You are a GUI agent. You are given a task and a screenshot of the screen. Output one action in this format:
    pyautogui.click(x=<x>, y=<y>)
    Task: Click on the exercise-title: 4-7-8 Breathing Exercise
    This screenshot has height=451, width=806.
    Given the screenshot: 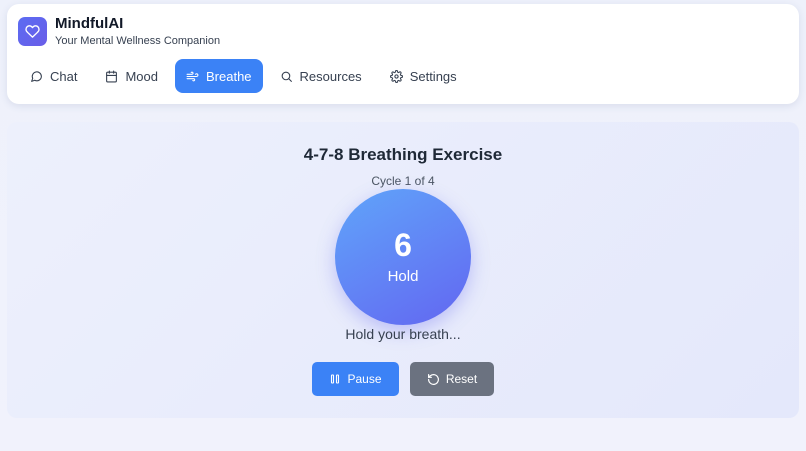 What is the action you would take?
    pyautogui.click(x=403, y=154)
    